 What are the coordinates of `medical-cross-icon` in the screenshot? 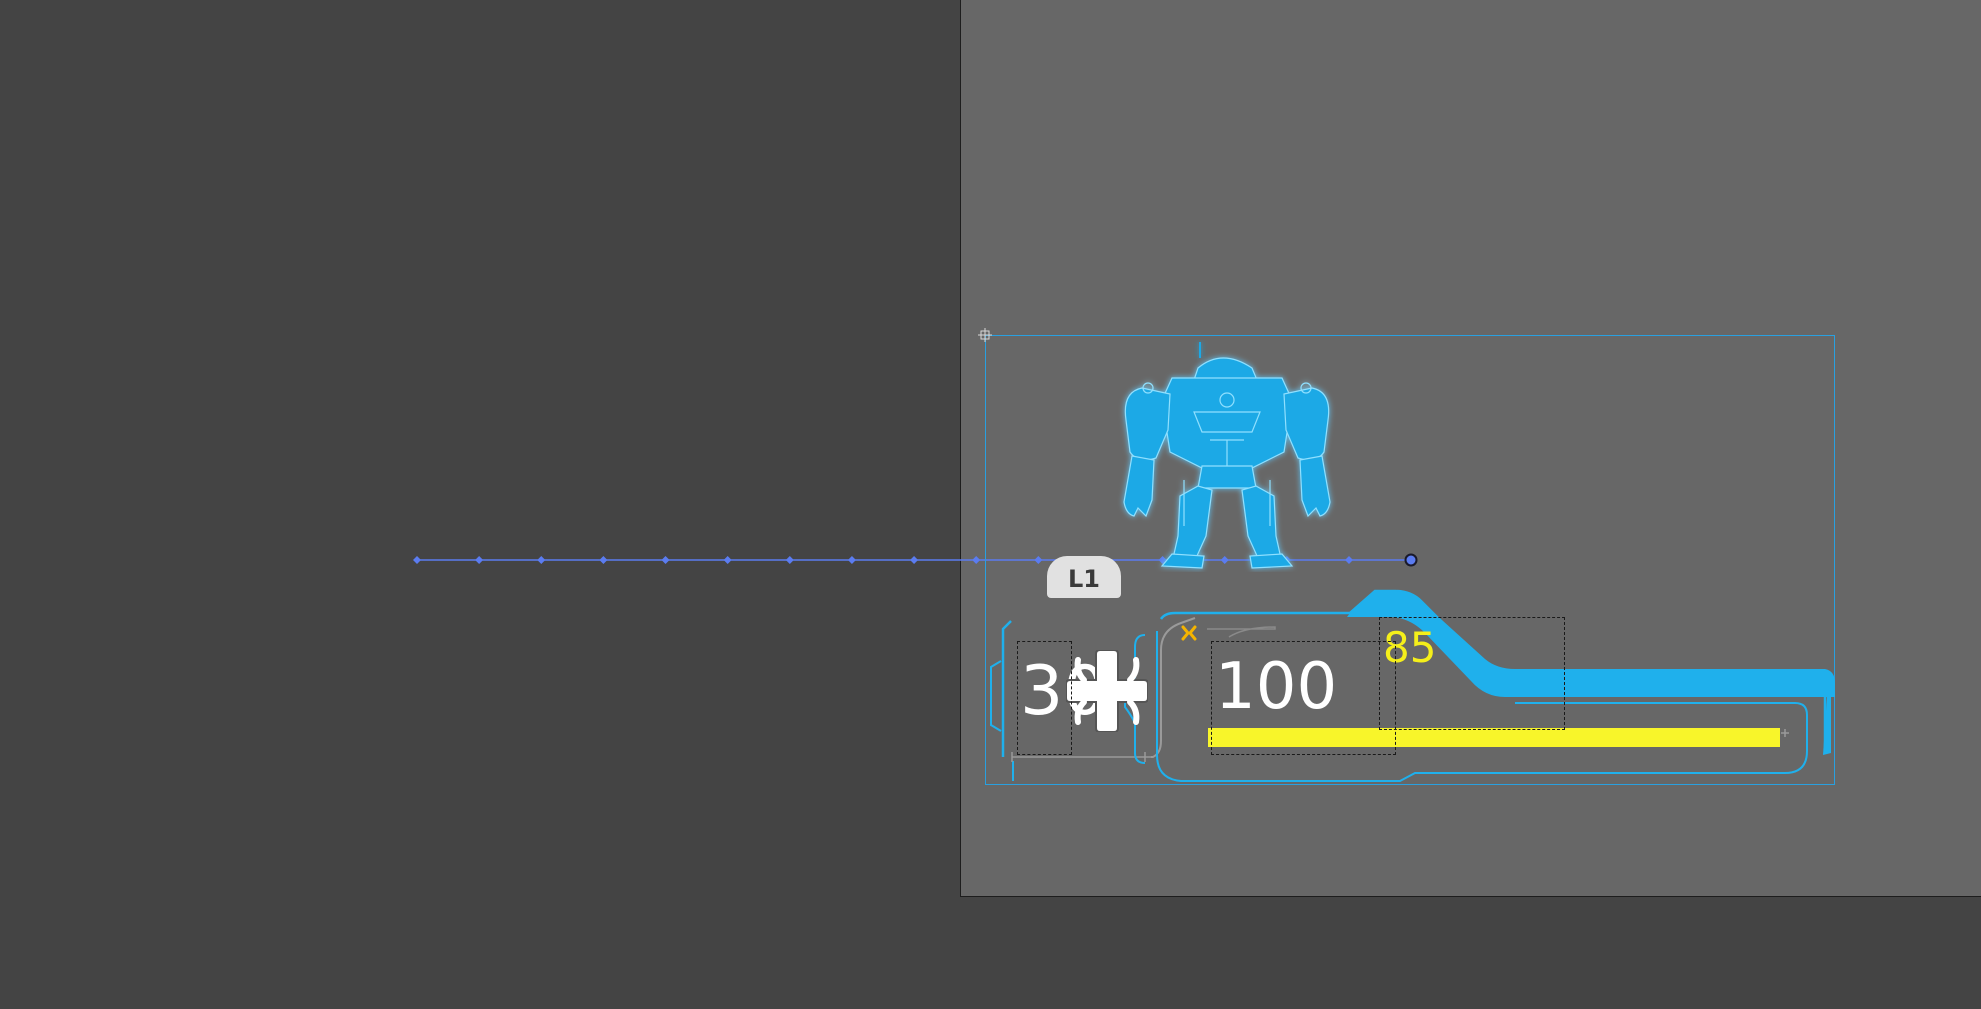 It's located at (1107, 691).